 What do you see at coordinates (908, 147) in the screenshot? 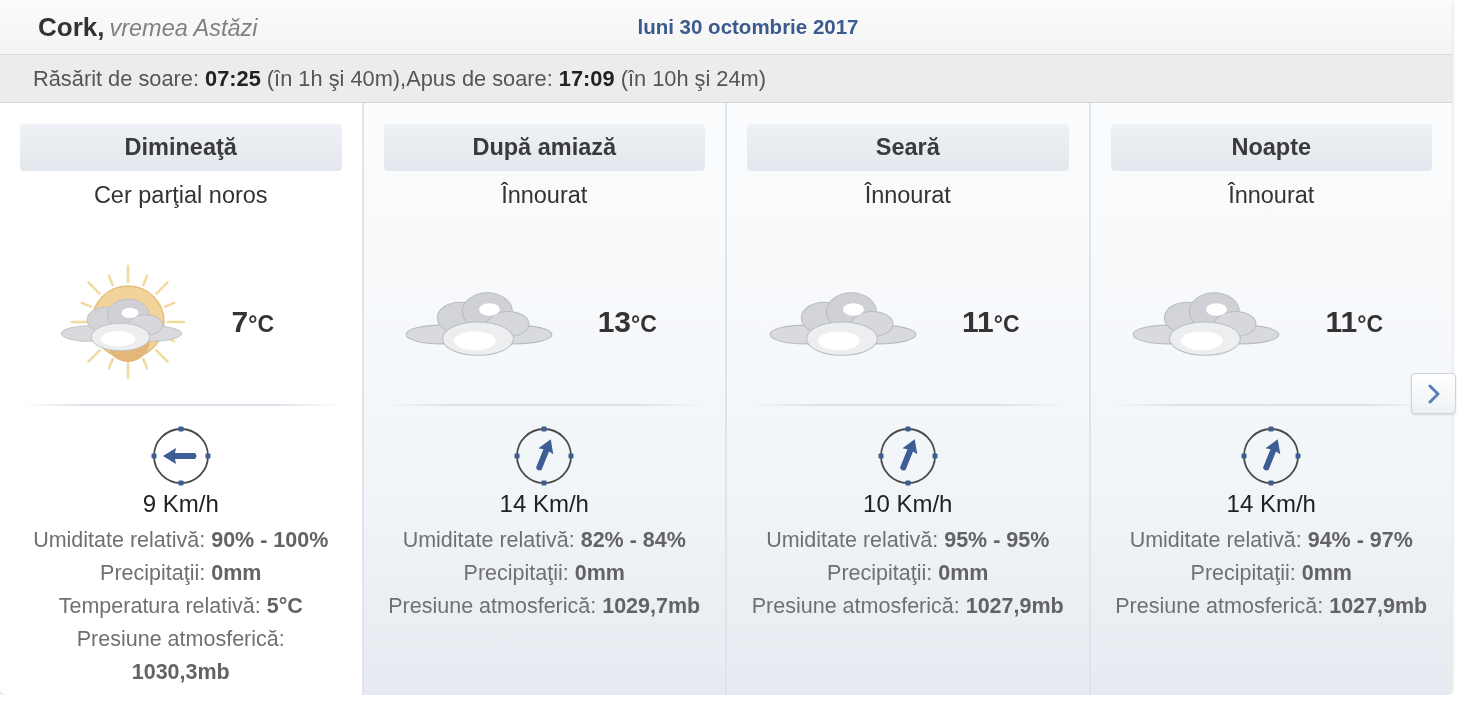
I see `period-header: Seară` at bounding box center [908, 147].